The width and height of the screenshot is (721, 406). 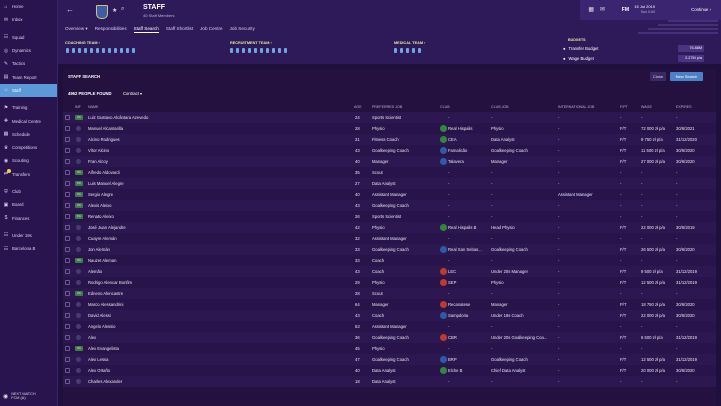 What do you see at coordinates (218, 150) in the screenshot?
I see `staff-name: Vítor Alcino` at bounding box center [218, 150].